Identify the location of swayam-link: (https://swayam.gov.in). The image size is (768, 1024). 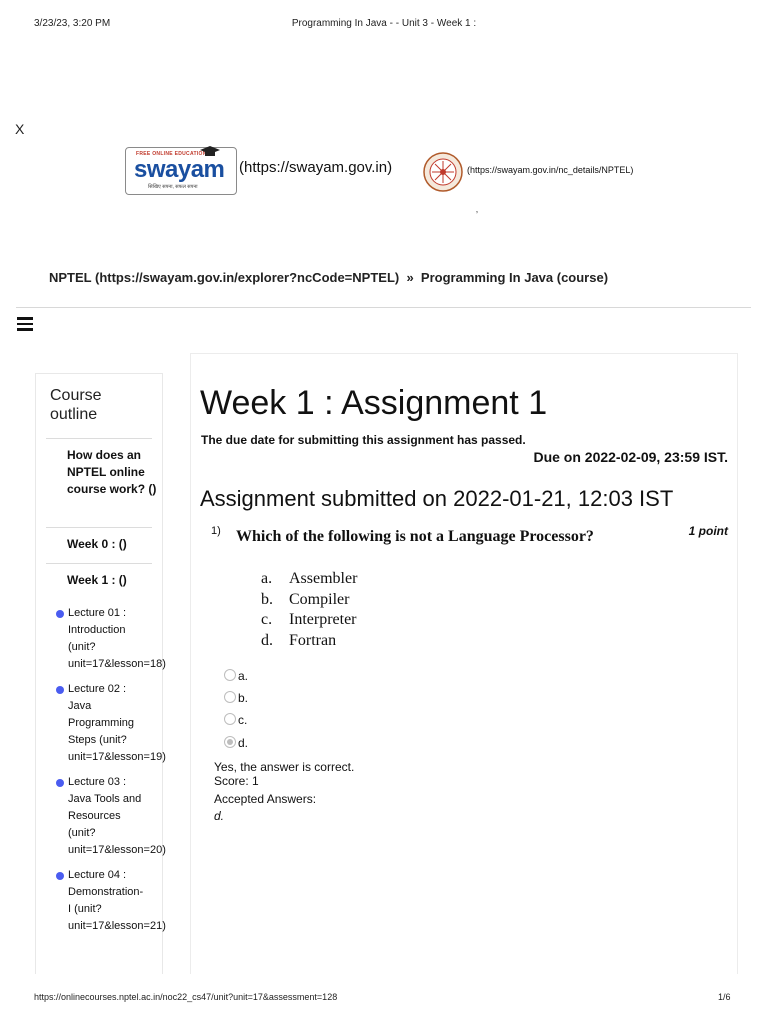
(315, 167).